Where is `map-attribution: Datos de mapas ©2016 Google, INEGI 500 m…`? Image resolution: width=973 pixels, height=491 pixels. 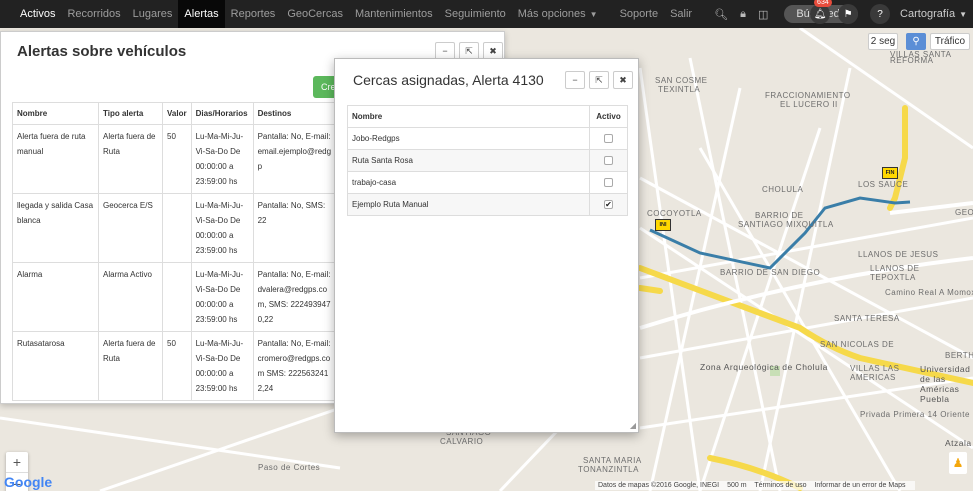 map-attribution: Datos de mapas ©2016 Google, INEGI 500 m… is located at coordinates (755, 485).